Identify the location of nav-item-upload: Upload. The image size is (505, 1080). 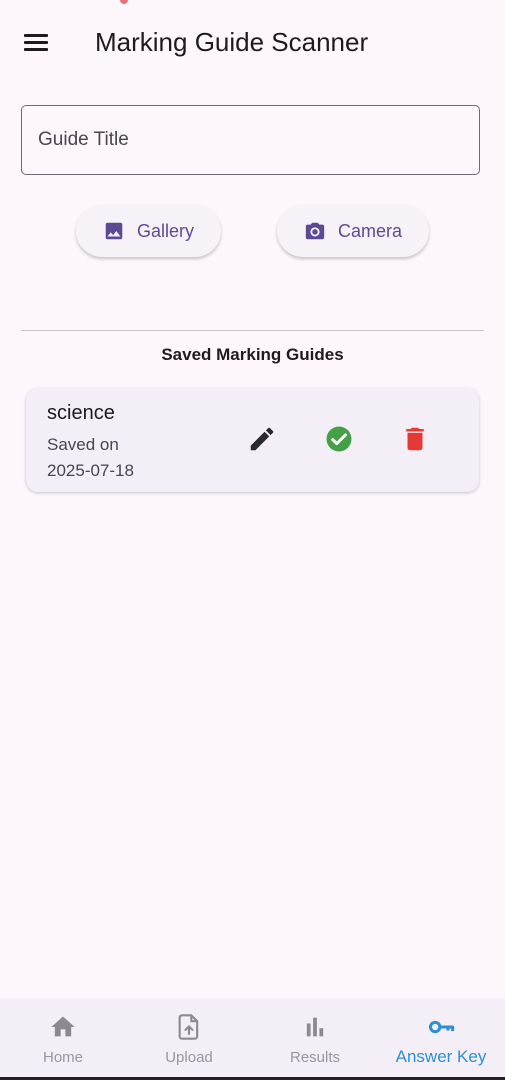
(189, 1039).